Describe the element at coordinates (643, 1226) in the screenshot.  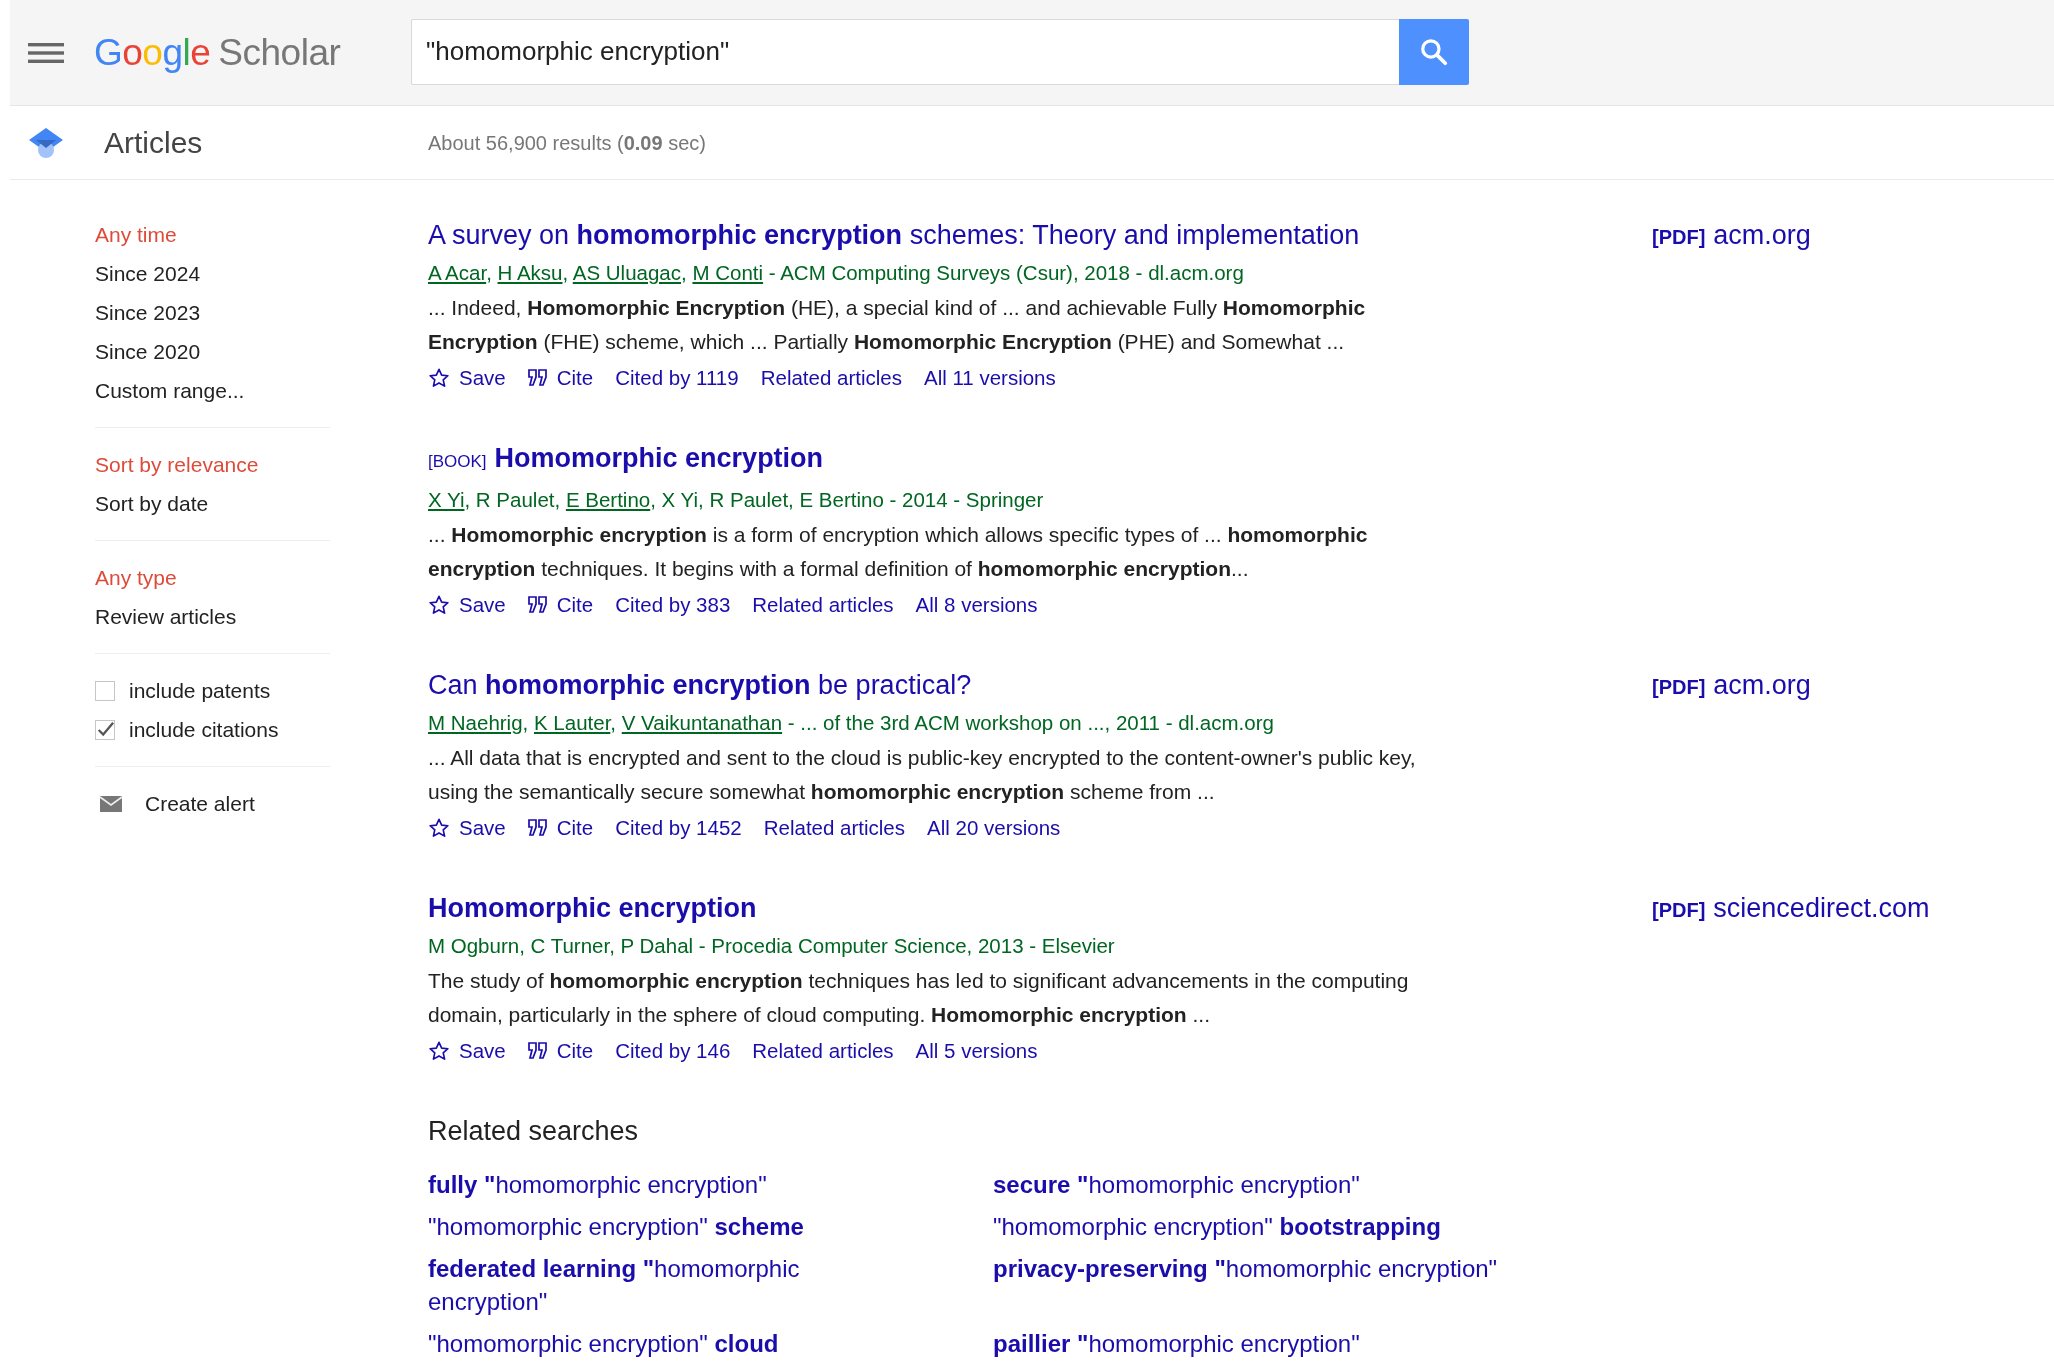
I see `related-search-link: "homomorphic encryption" scheme` at that location.